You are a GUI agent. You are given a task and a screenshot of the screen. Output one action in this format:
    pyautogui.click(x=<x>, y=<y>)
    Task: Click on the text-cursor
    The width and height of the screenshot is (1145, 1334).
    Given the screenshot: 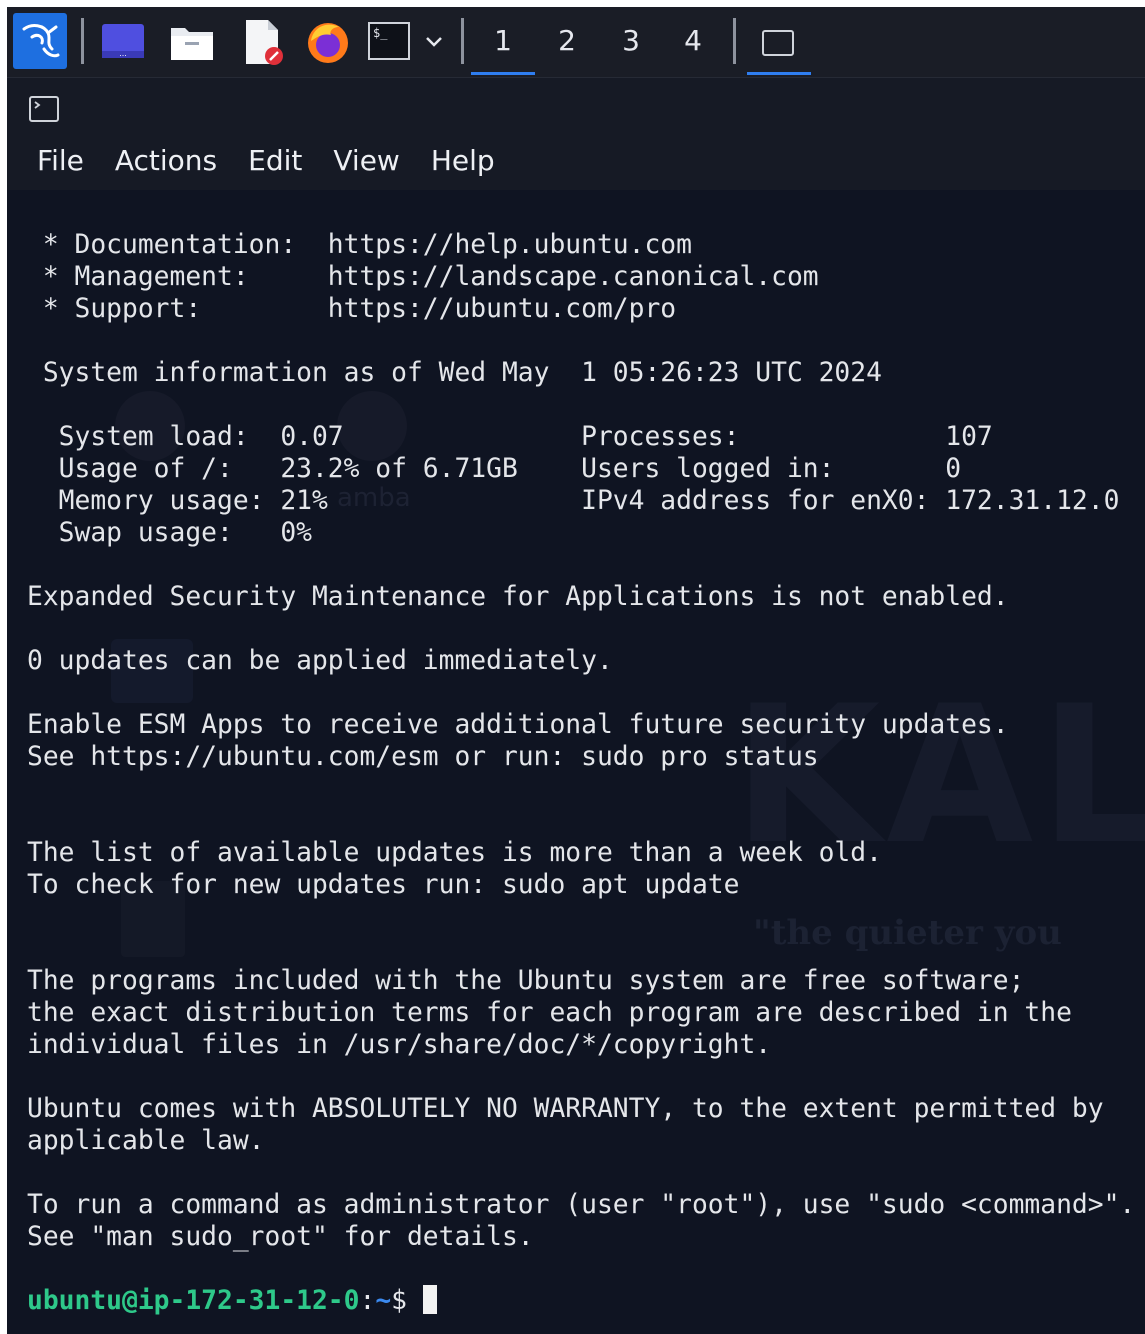 What is the action you would take?
    pyautogui.click(x=429, y=1299)
    